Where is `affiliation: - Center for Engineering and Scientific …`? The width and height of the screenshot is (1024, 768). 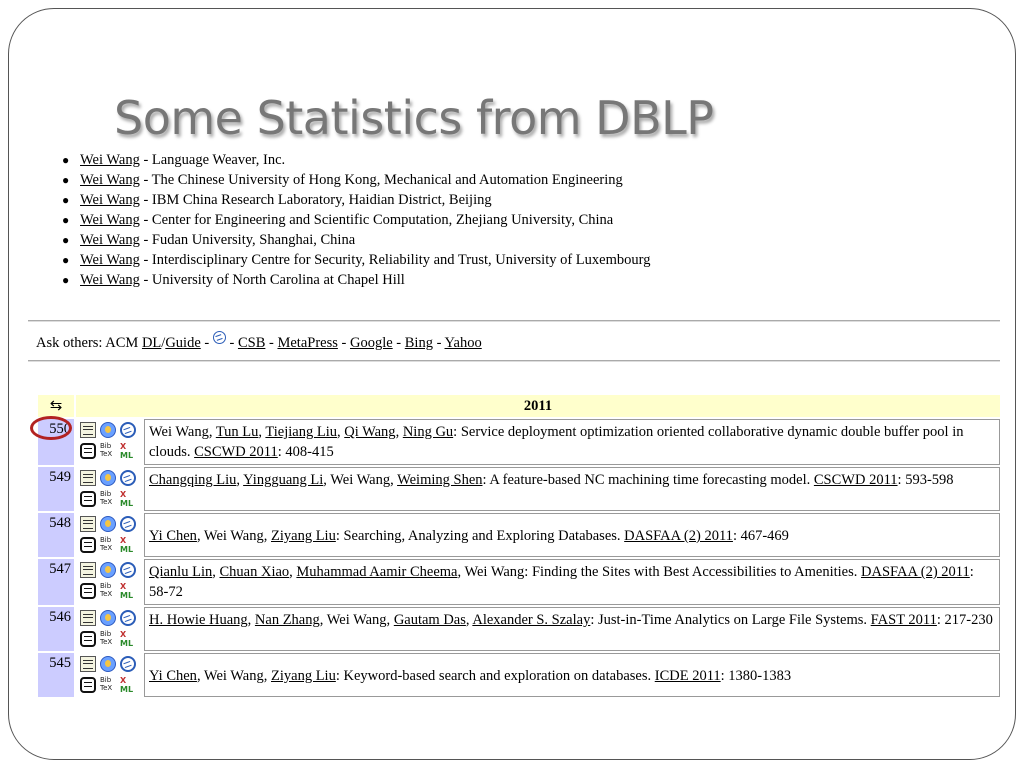
affiliation: - Center for Engineering and Scientific … is located at coordinates (376, 220).